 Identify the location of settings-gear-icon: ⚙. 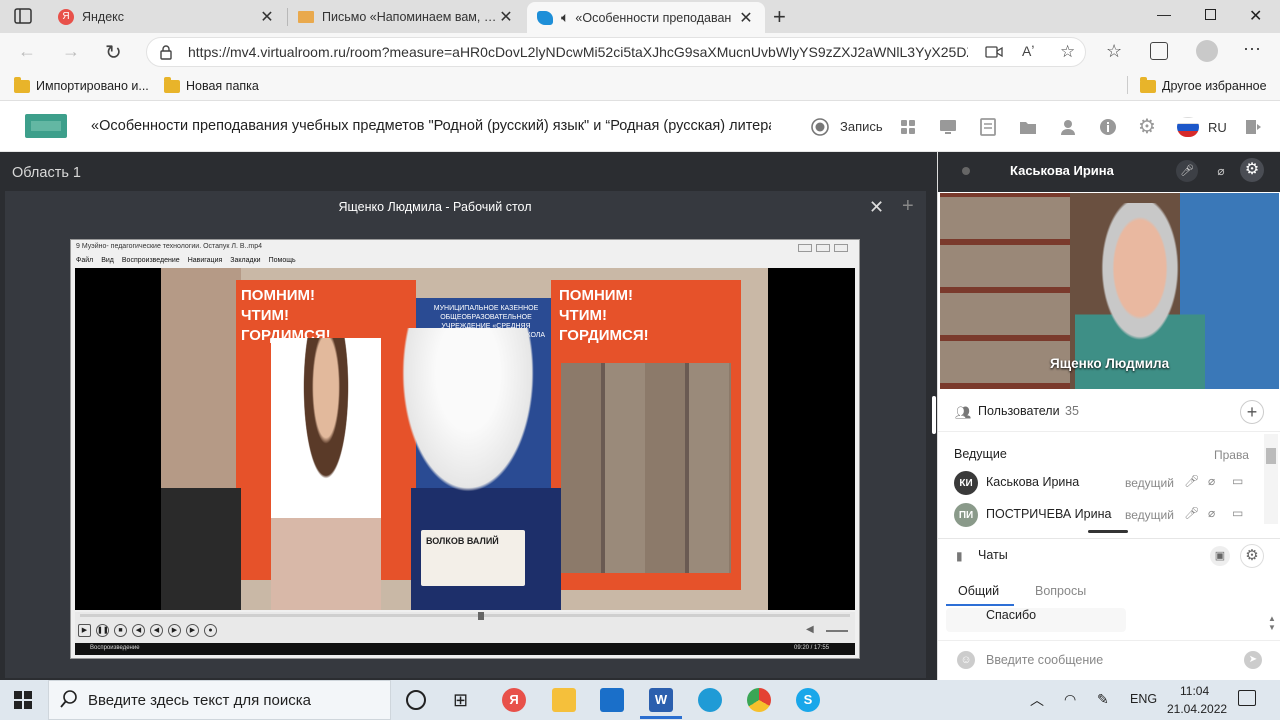
(1148, 127).